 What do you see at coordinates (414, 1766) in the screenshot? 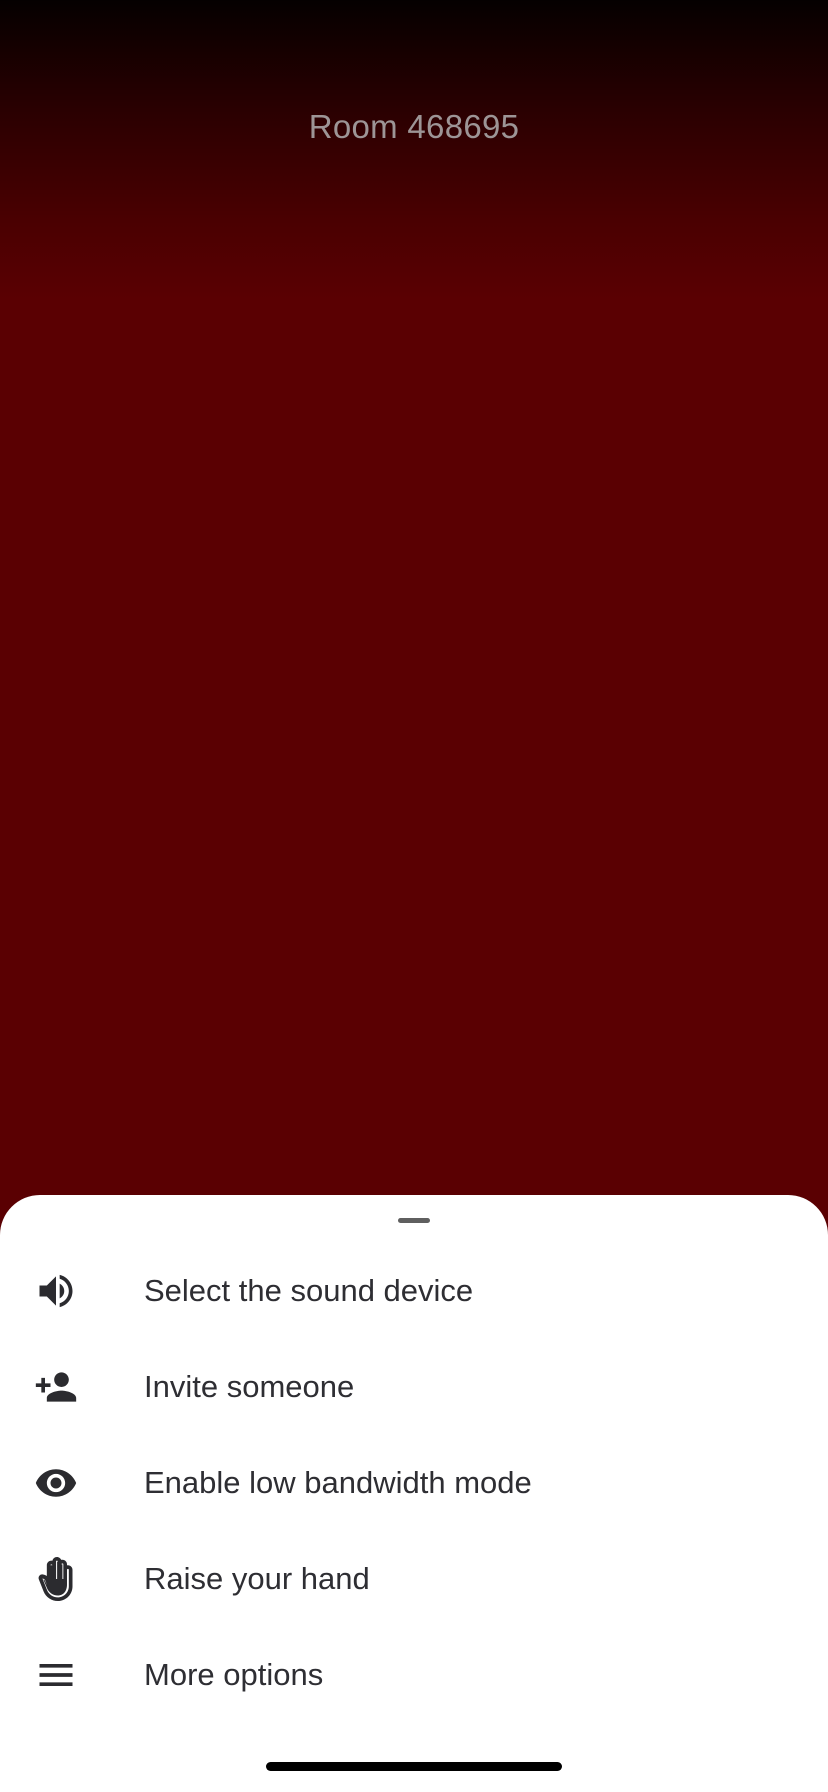
I see `home-indicator` at bounding box center [414, 1766].